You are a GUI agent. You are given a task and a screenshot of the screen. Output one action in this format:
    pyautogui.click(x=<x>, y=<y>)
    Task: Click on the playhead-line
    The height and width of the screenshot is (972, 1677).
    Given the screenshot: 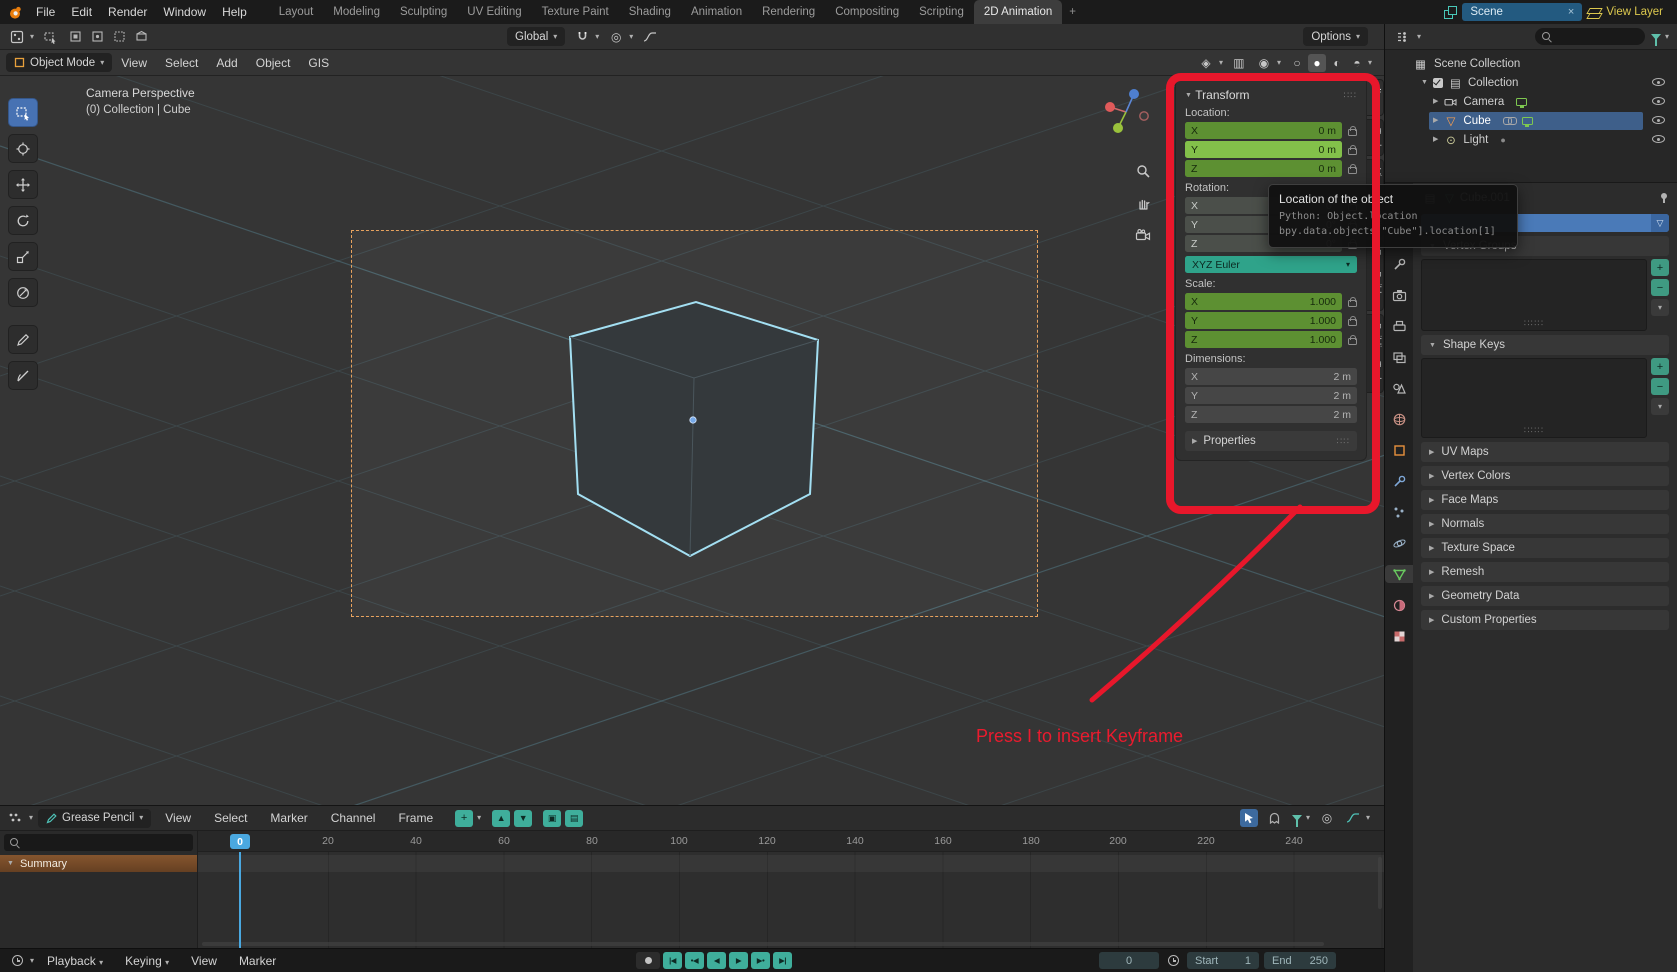 What is the action you would take?
    pyautogui.click(x=240, y=900)
    